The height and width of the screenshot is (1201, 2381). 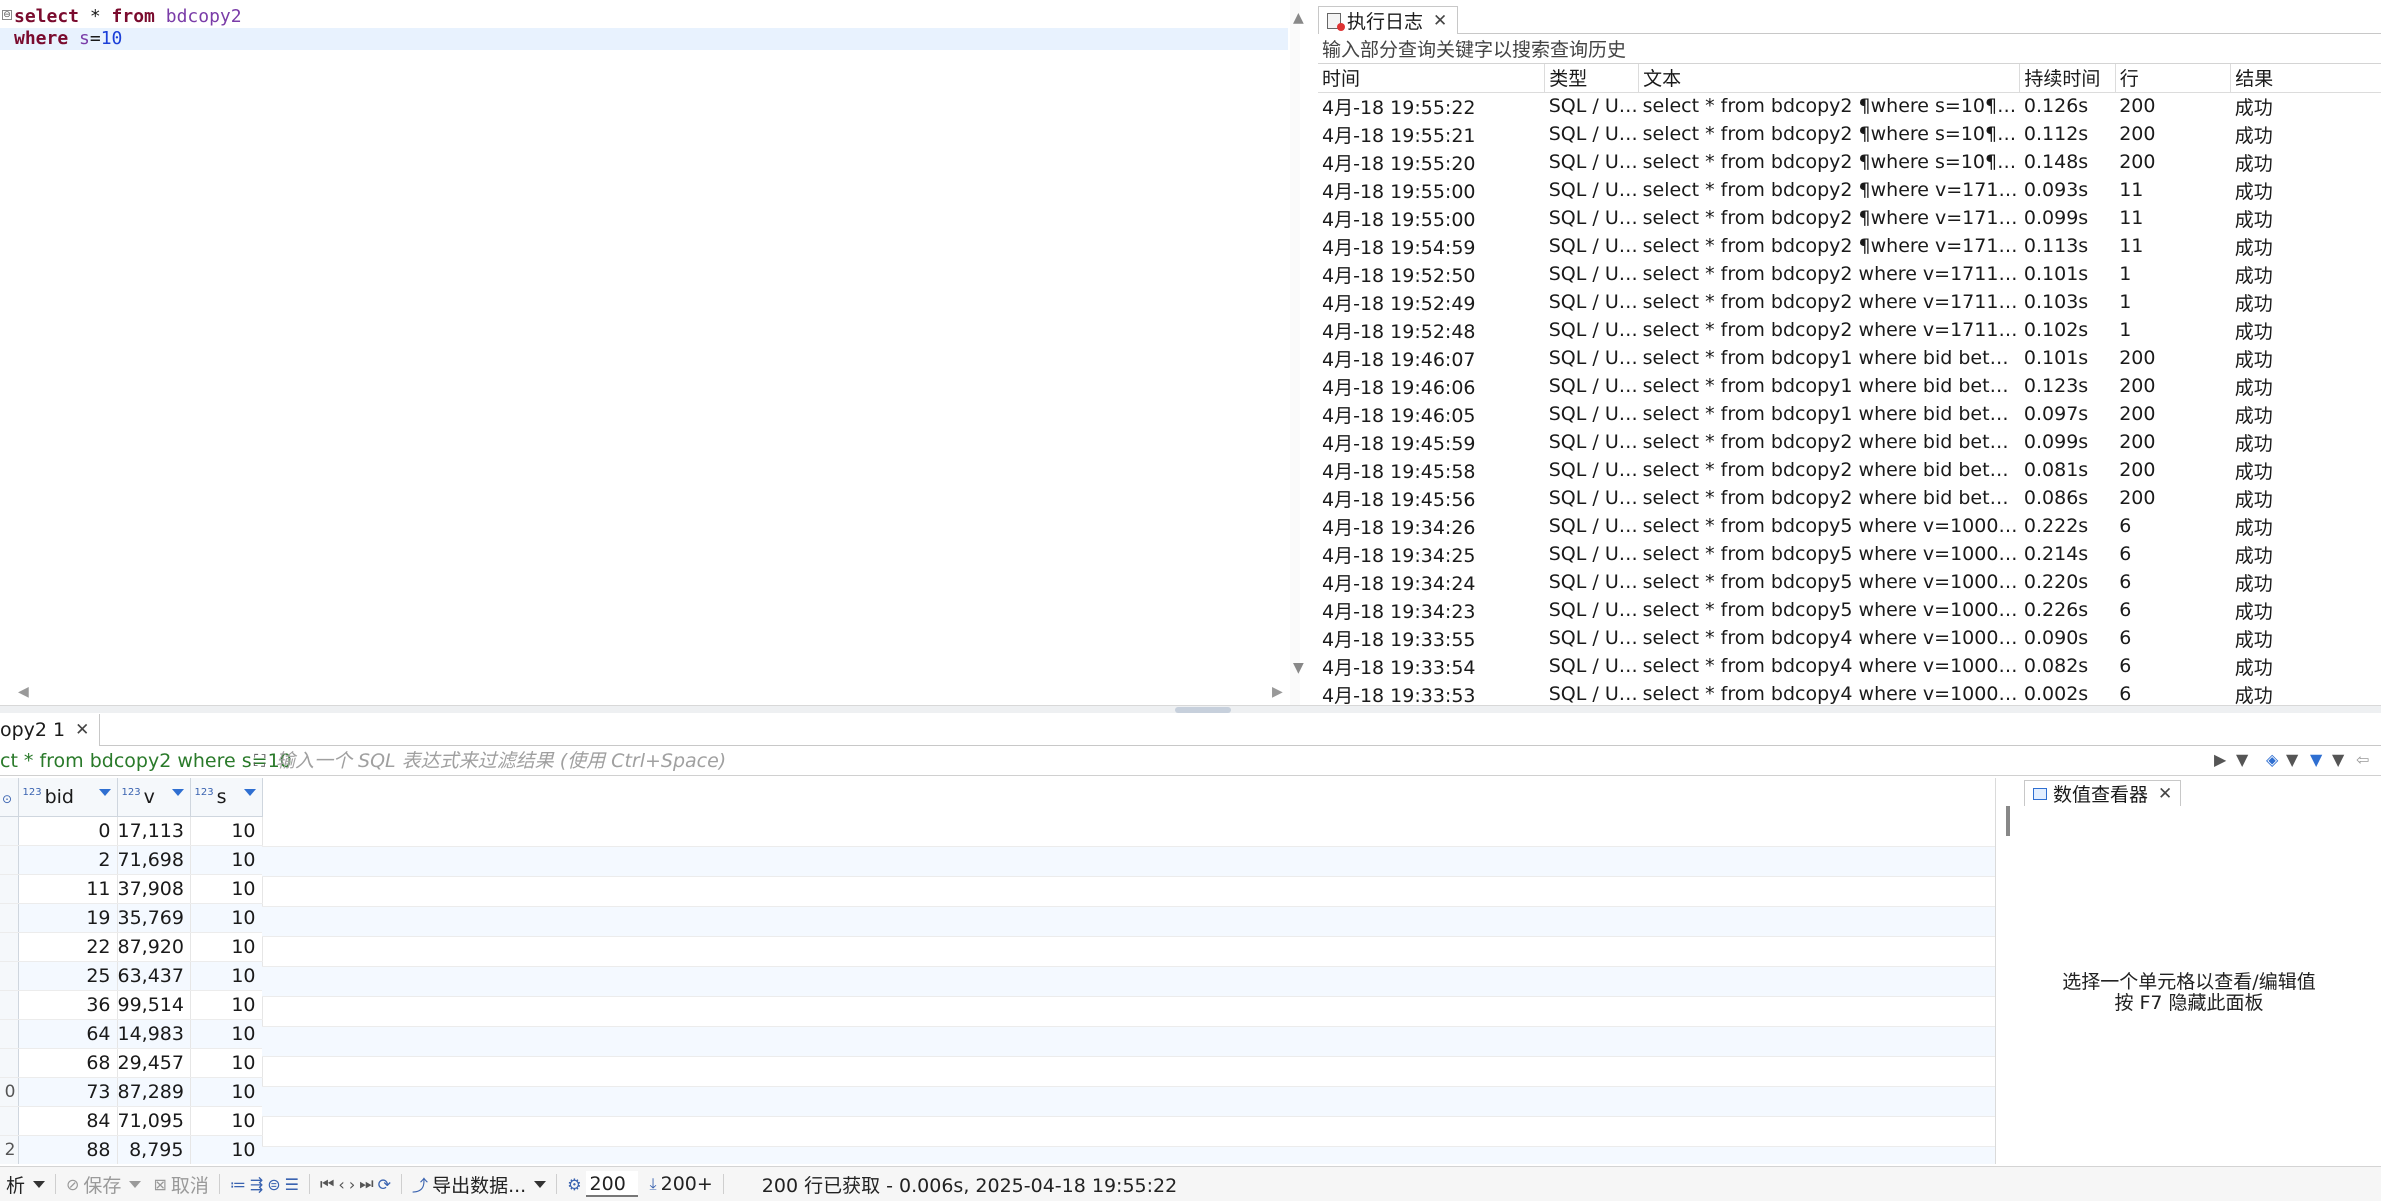 I want to click on log-cell-duration: 0.103s, so click(x=2067, y=302).